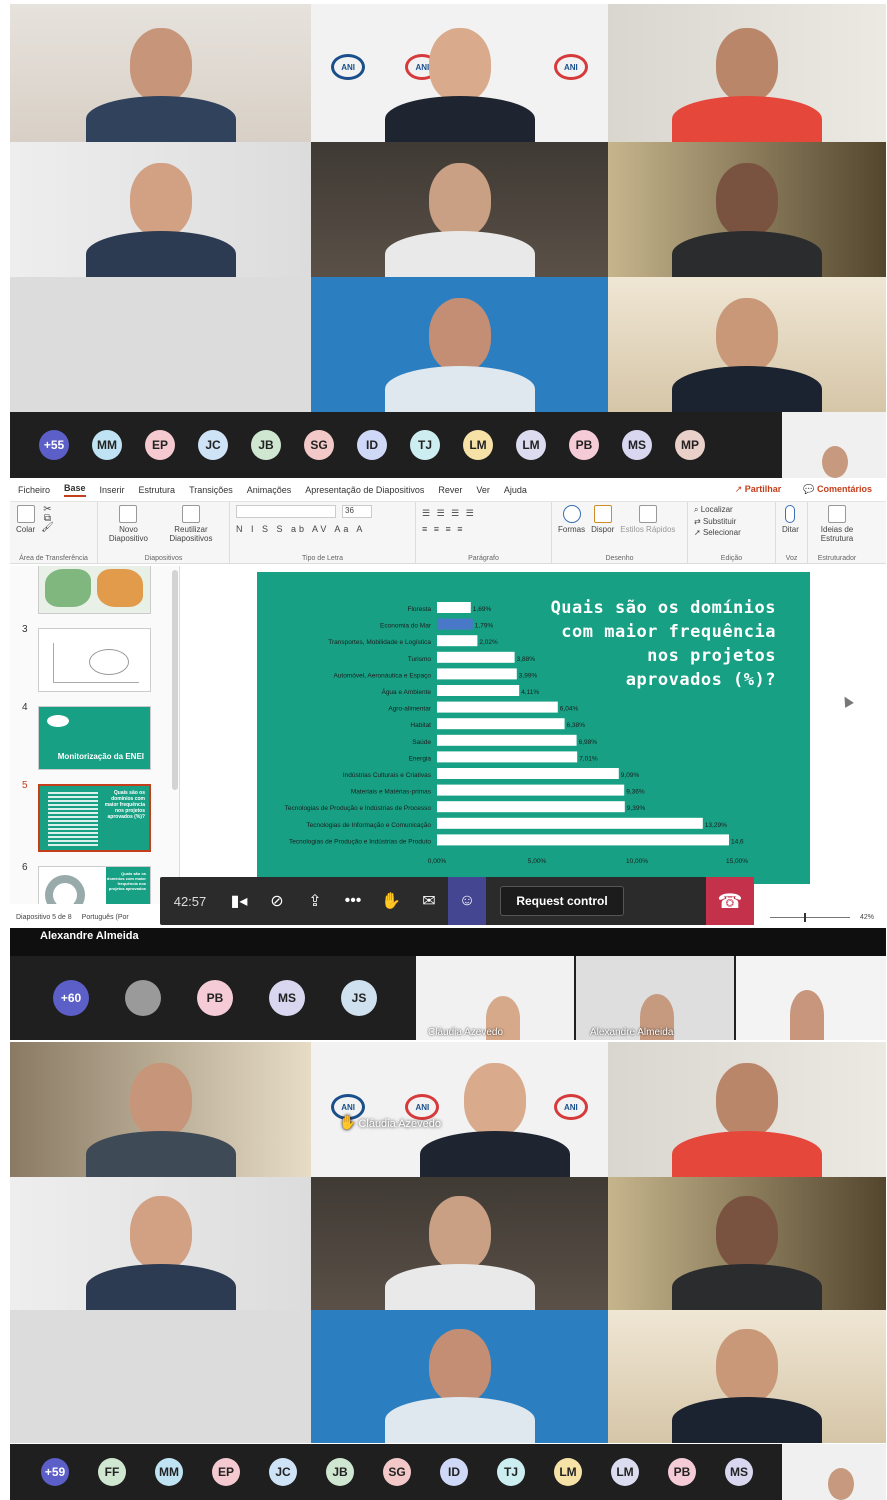 This screenshot has height=1500, width=887. Describe the element at coordinates (467, 901) in the screenshot. I see `participants-icon: ☺` at that location.